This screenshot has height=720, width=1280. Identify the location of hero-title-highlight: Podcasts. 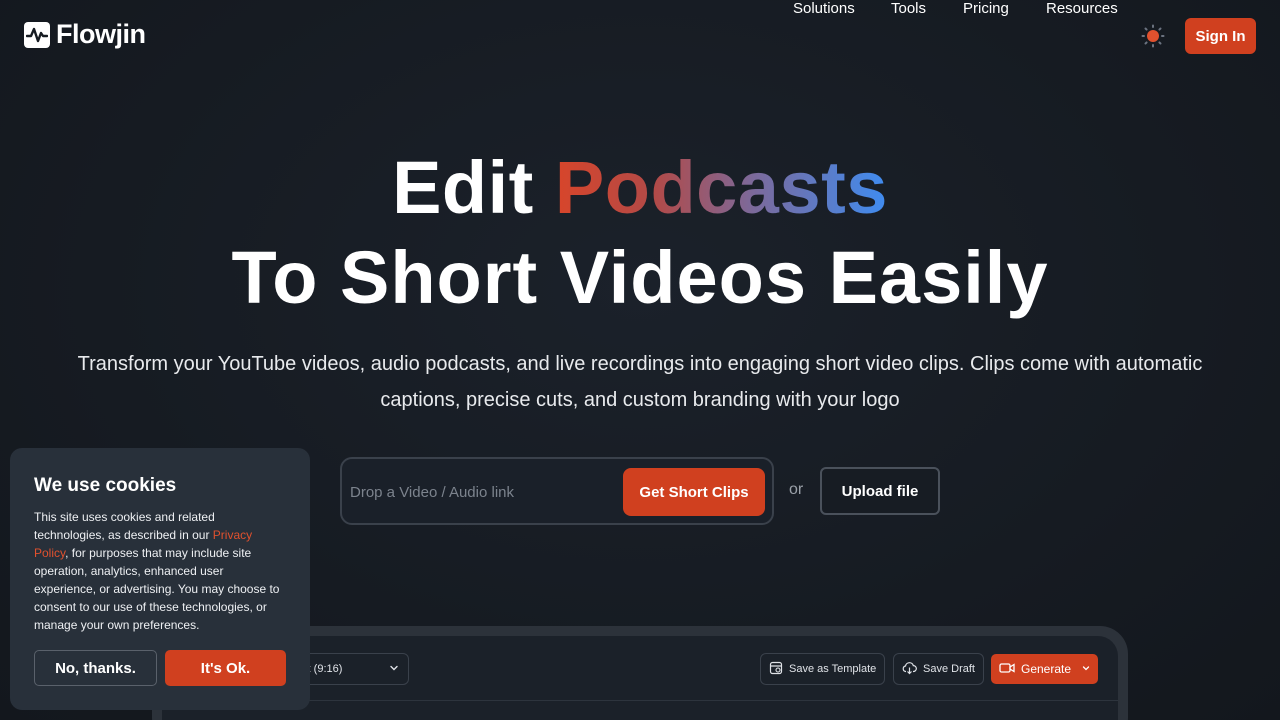
(721, 187).